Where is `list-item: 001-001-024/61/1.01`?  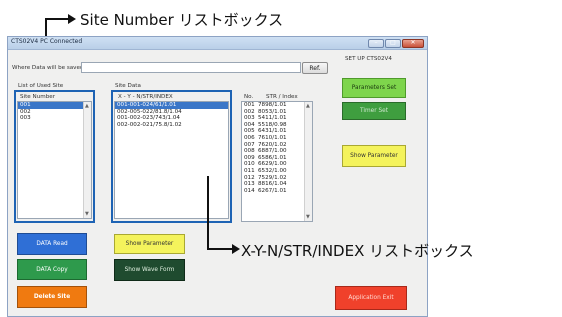
list-item: 001-001-024/61/1.01 is located at coordinates (171, 105).